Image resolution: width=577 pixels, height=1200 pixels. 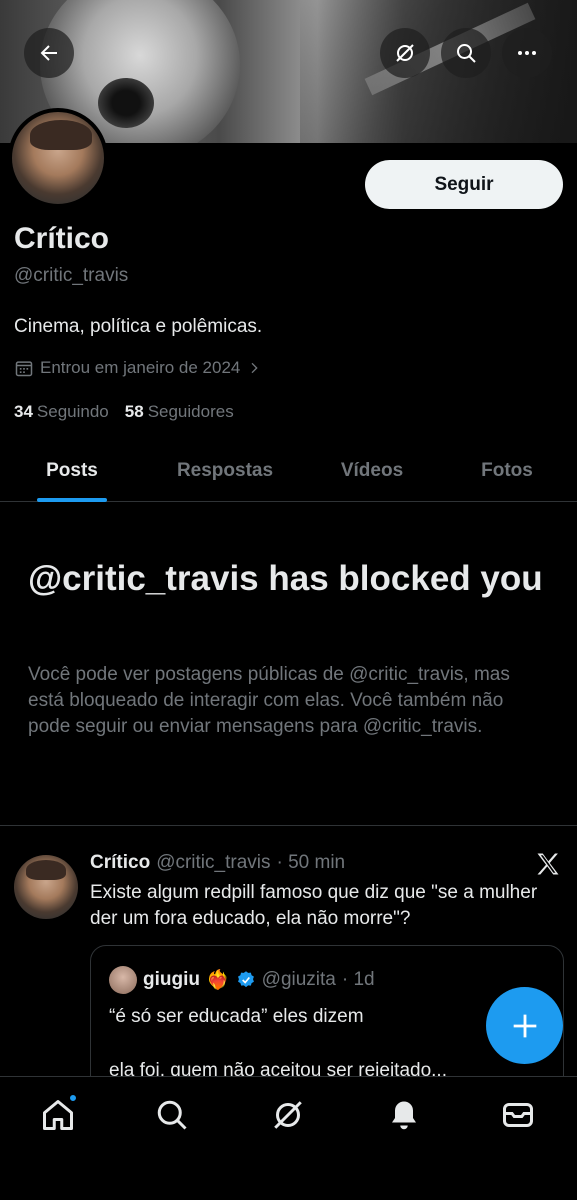 I want to click on tweet-time: · 50 min, so click(x=310, y=863).